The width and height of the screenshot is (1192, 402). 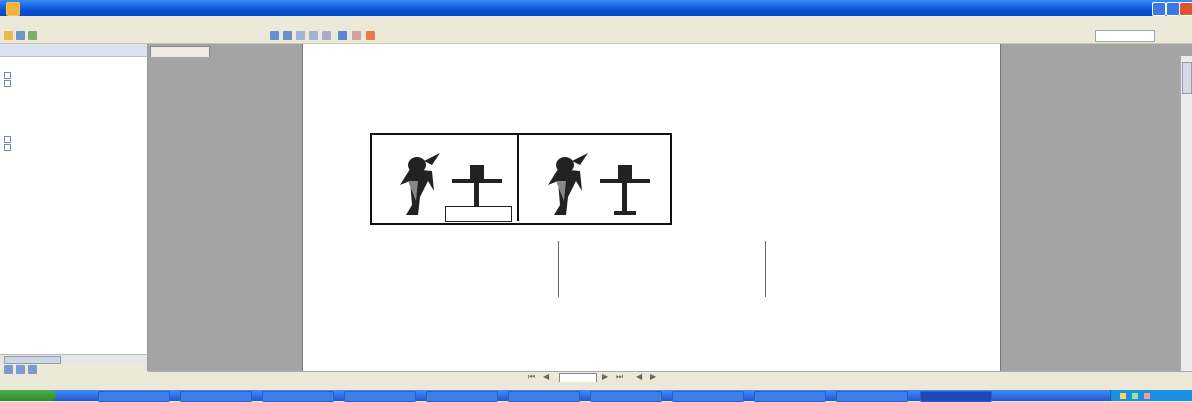 I want to click on back-icon: ◀, so click(x=639, y=377).